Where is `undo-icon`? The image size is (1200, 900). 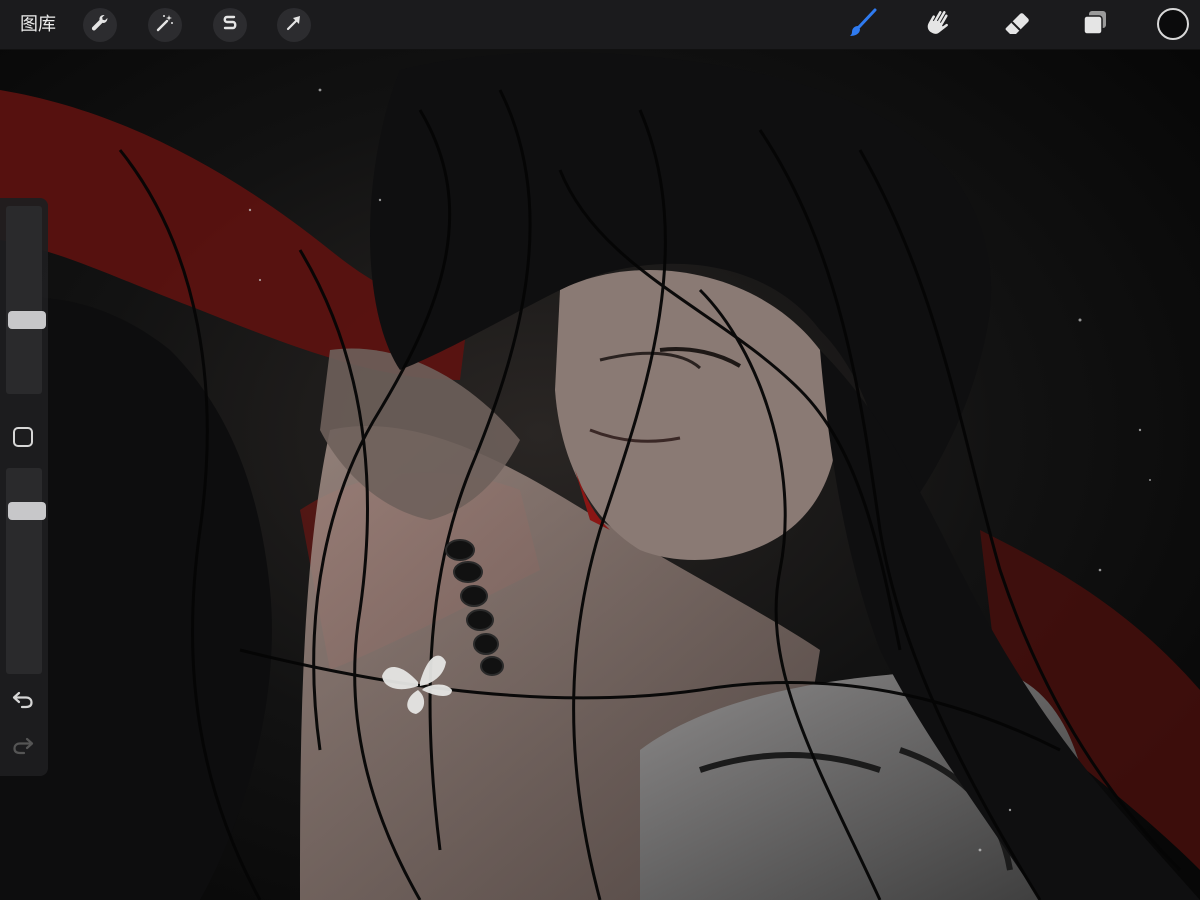
undo-icon is located at coordinates (23, 701).